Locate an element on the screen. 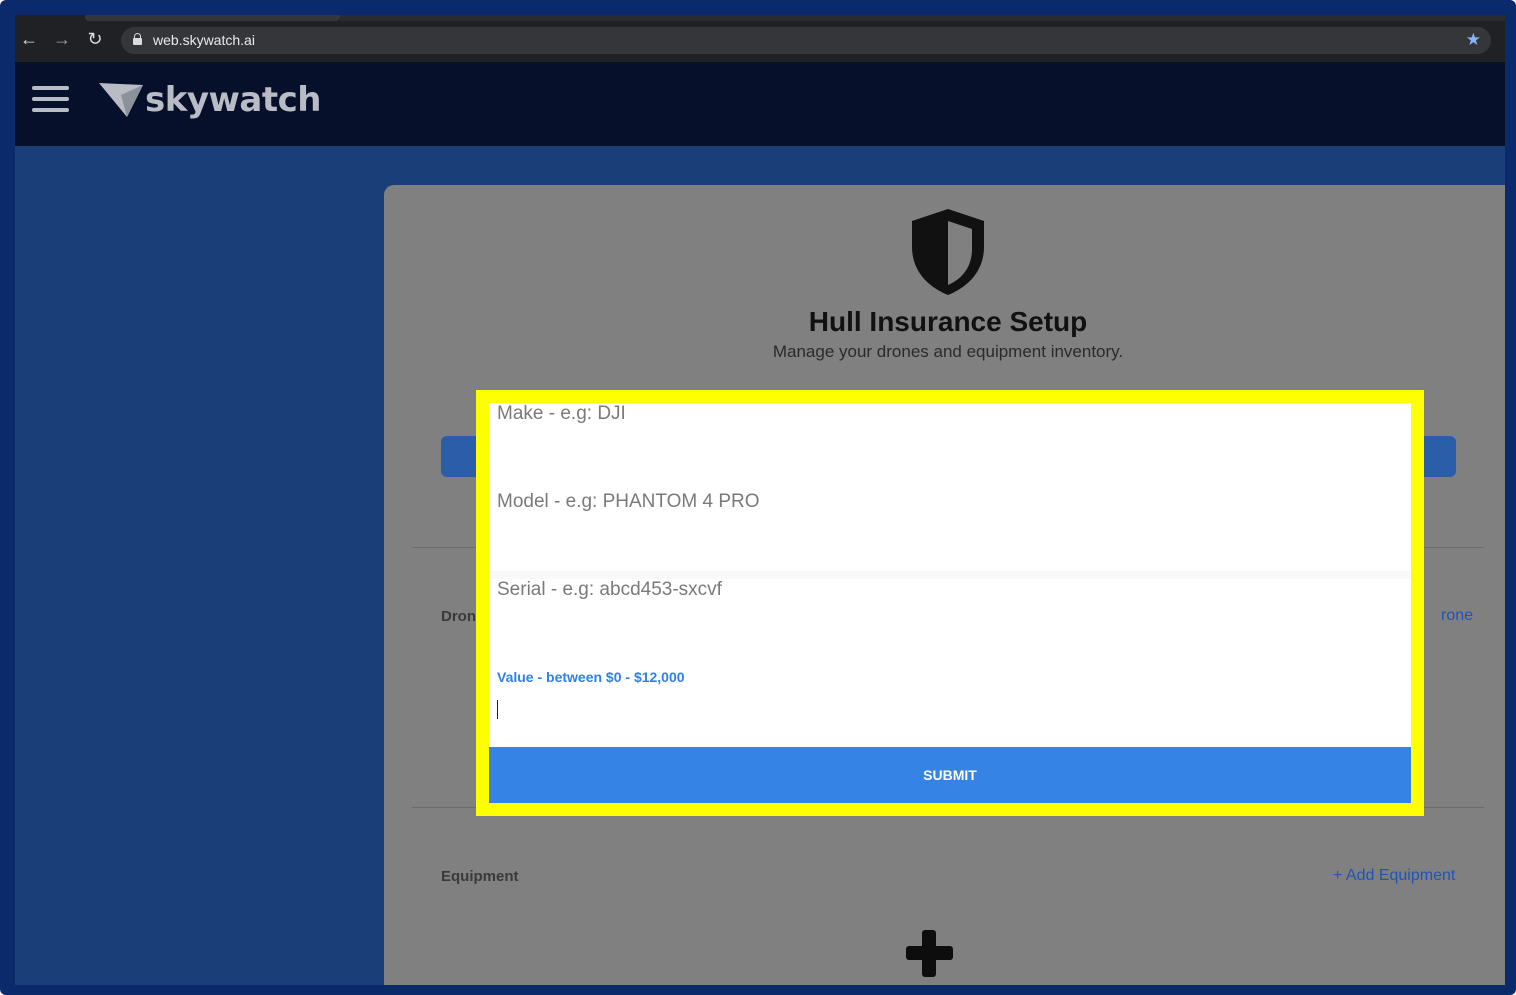 The height and width of the screenshot is (995, 1516). make-input: Make - e.g: DJI is located at coordinates (561, 414).